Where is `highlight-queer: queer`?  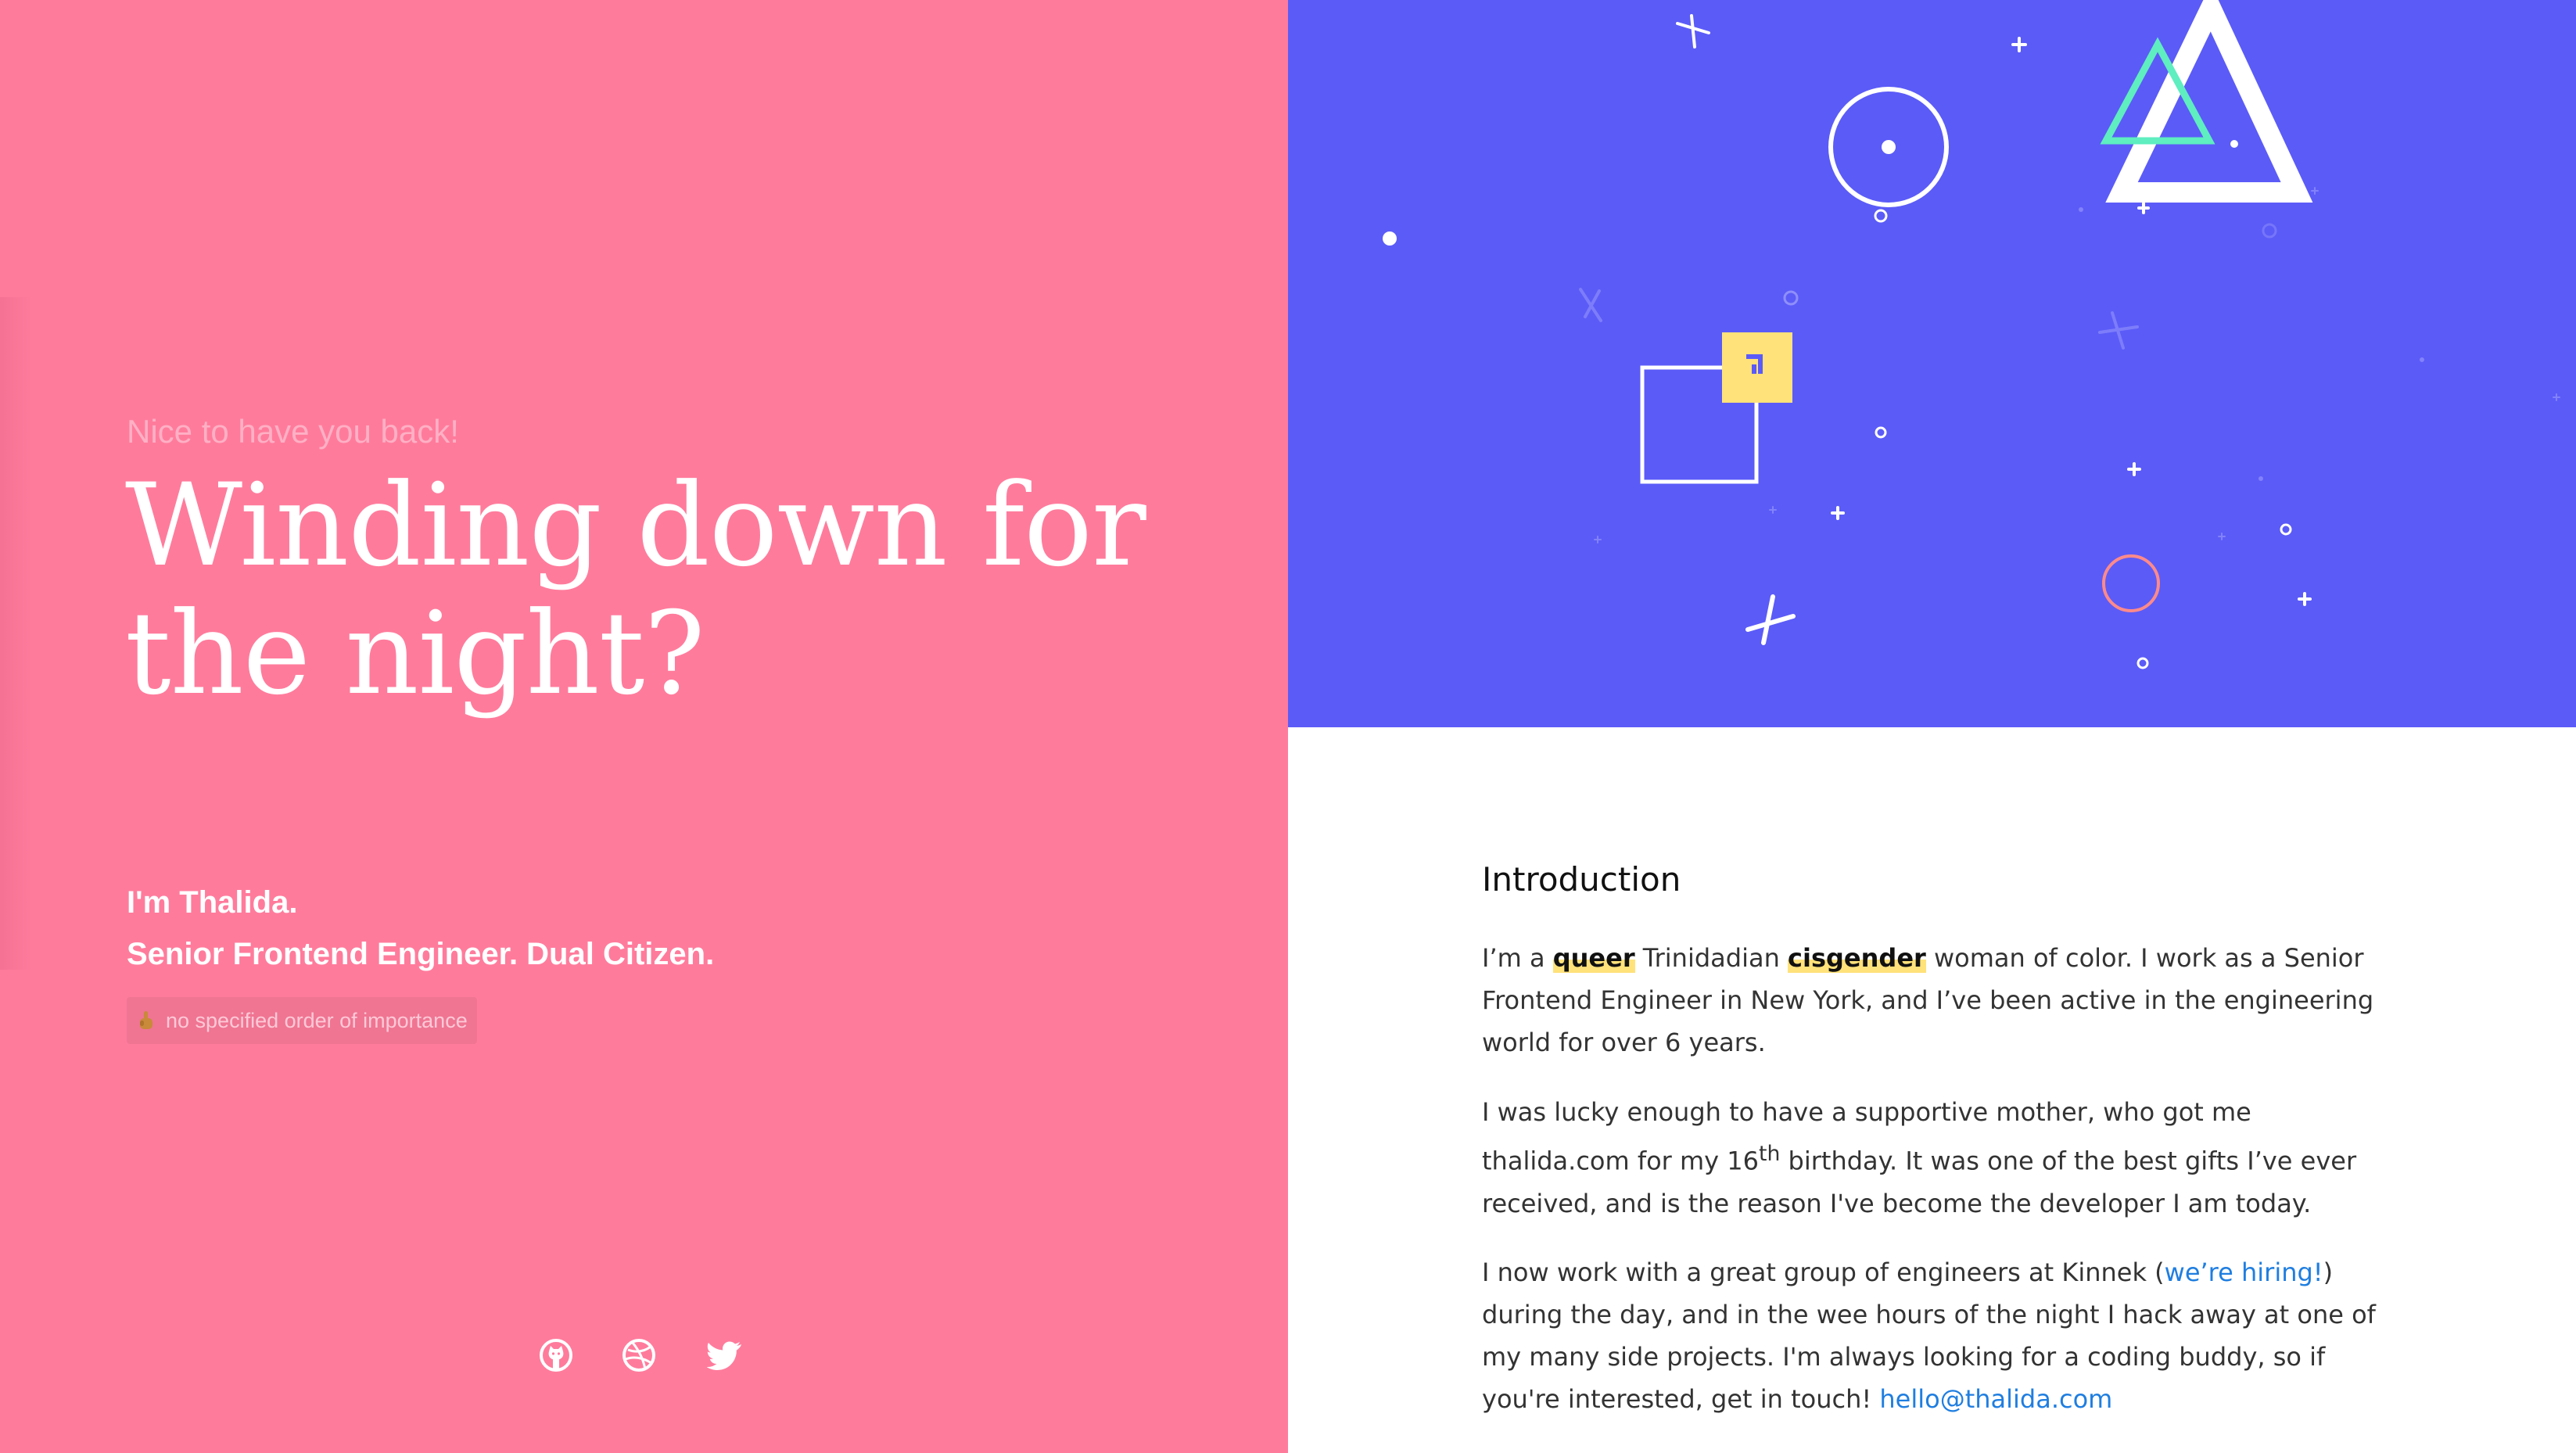
highlight-queer: queer is located at coordinates (1593, 958).